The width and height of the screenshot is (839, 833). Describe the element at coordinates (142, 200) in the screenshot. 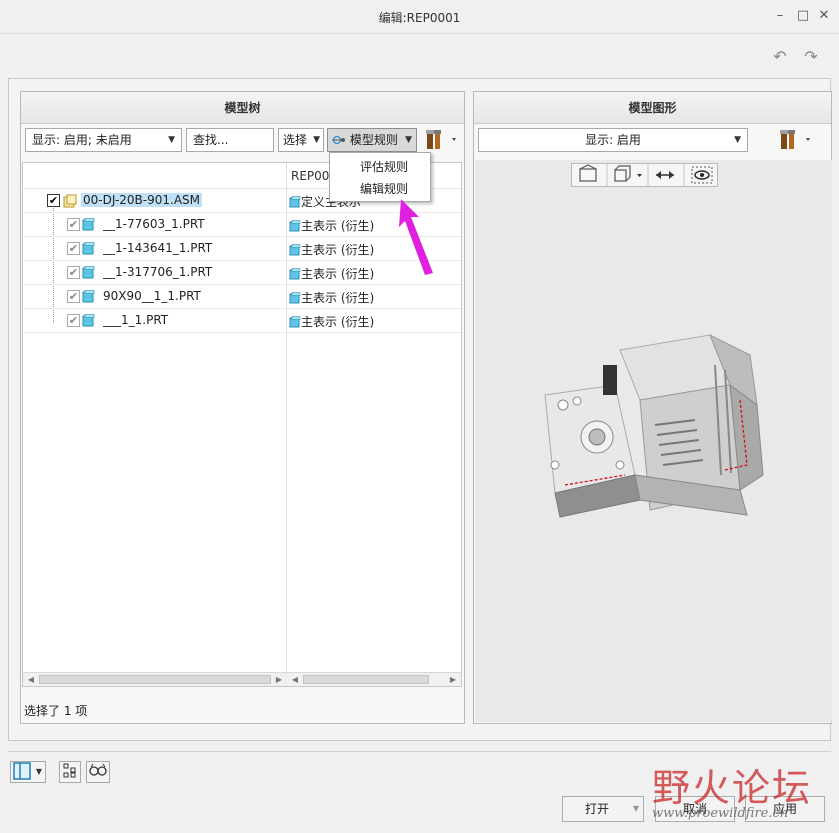

I see `tree-row-name: 00-DJ-20B-901.ASM` at that location.